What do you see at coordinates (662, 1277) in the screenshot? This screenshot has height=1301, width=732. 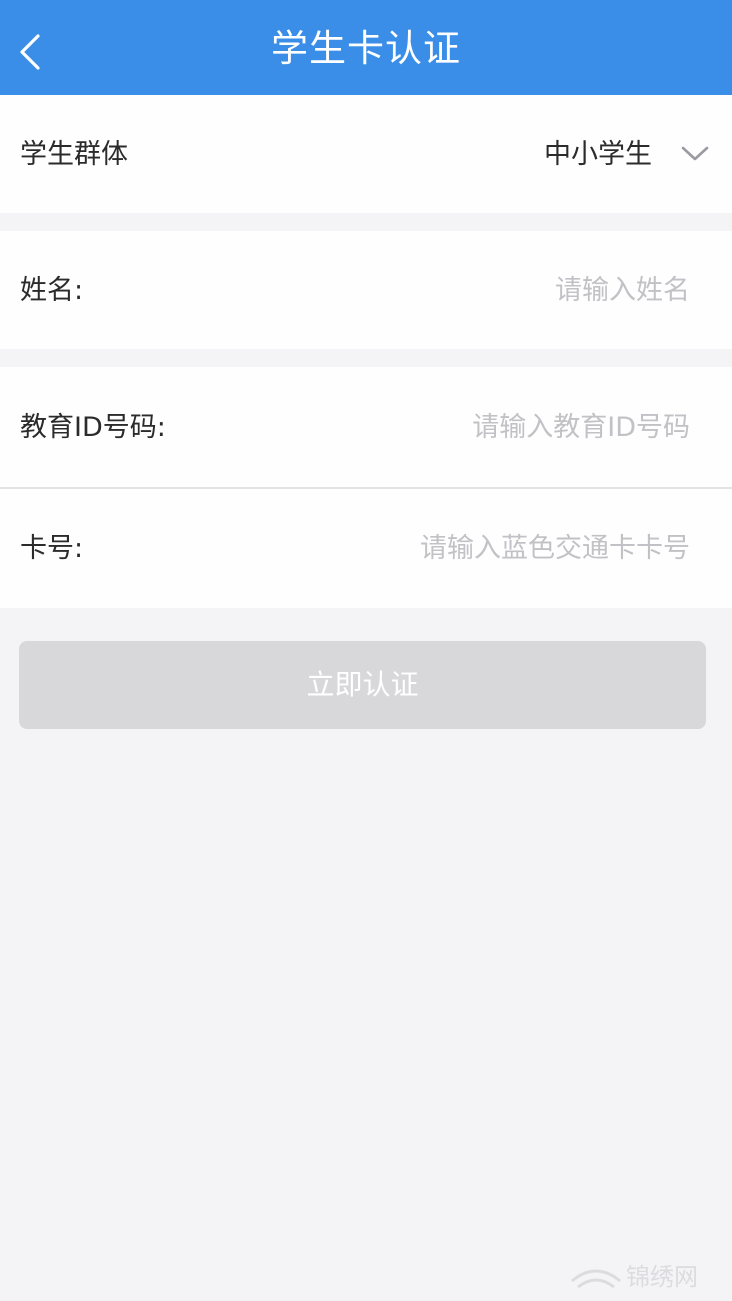 I see `watermark-text: 锦绣网` at bounding box center [662, 1277].